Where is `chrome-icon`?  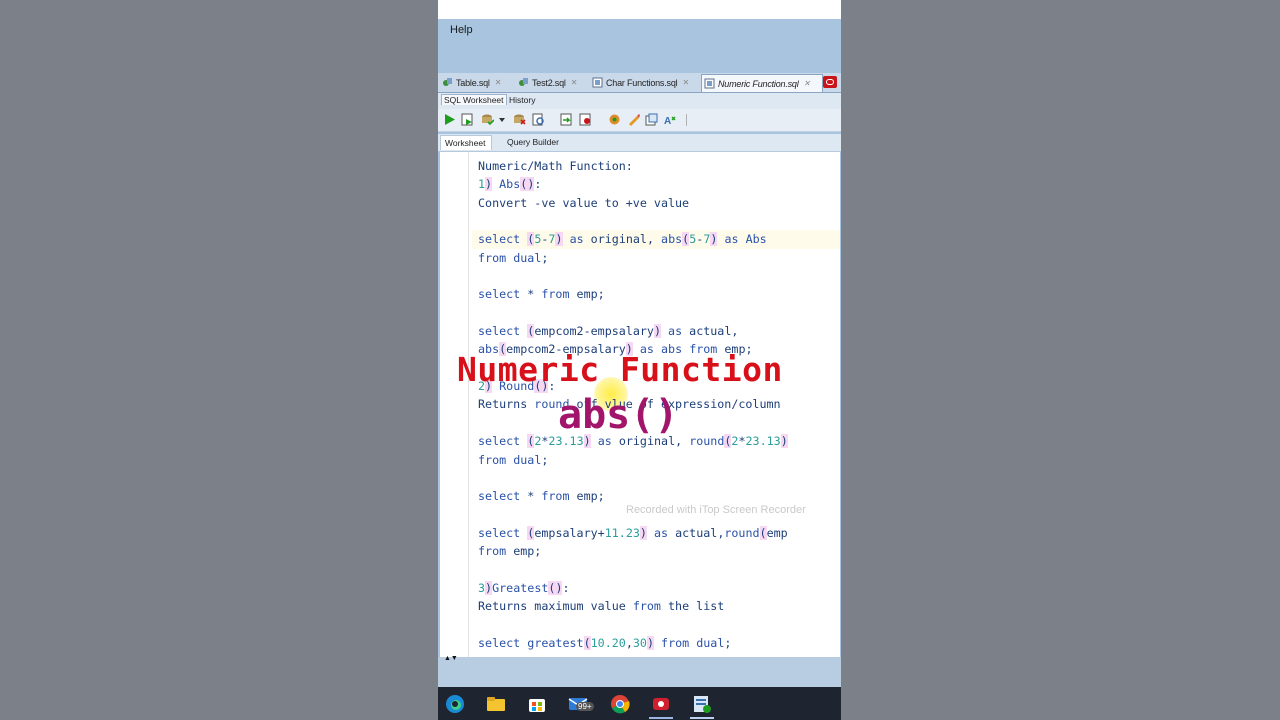
chrome-icon is located at coordinates (620, 704).